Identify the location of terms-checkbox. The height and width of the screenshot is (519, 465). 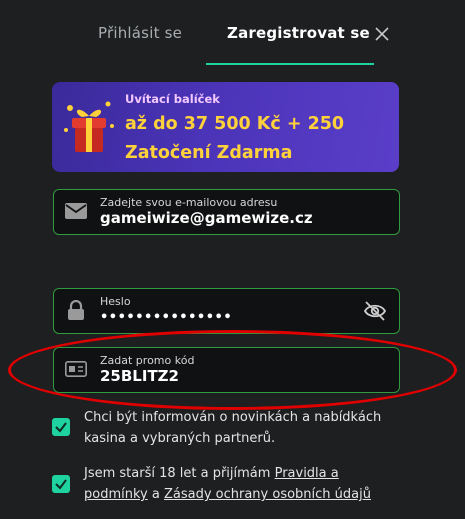
(61, 484).